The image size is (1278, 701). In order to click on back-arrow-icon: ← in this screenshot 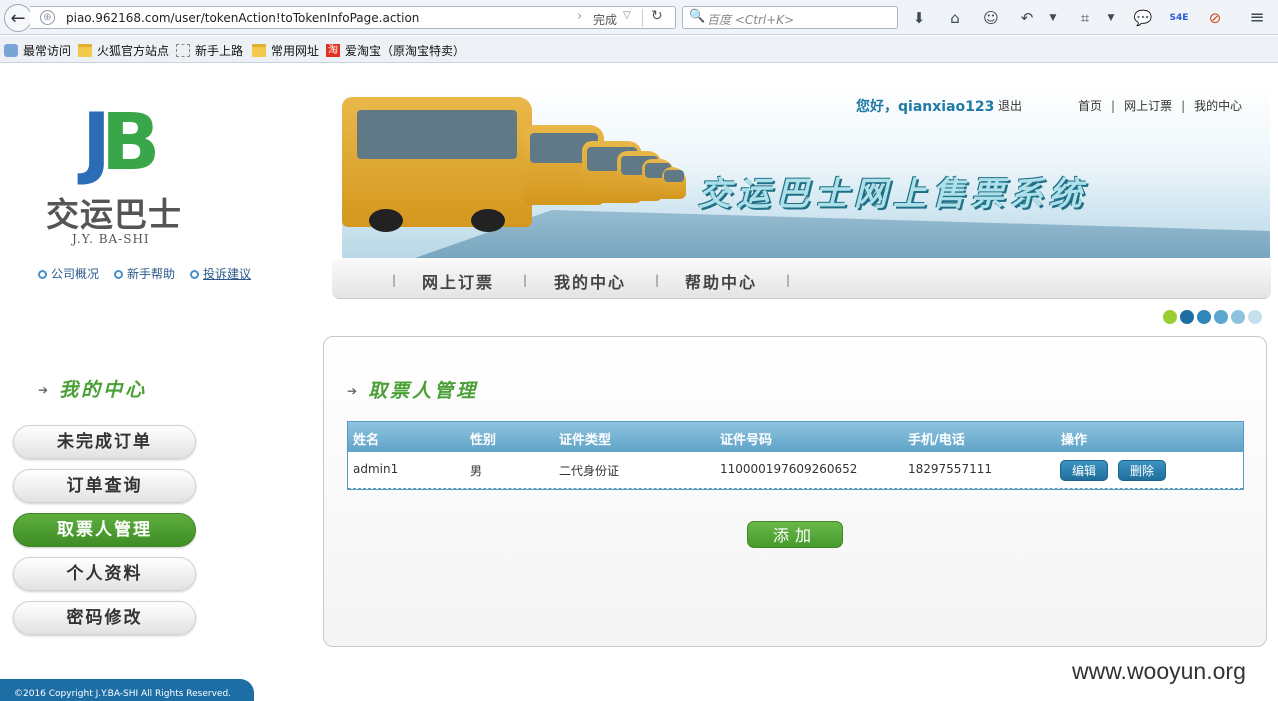, I will do `click(18, 18)`.